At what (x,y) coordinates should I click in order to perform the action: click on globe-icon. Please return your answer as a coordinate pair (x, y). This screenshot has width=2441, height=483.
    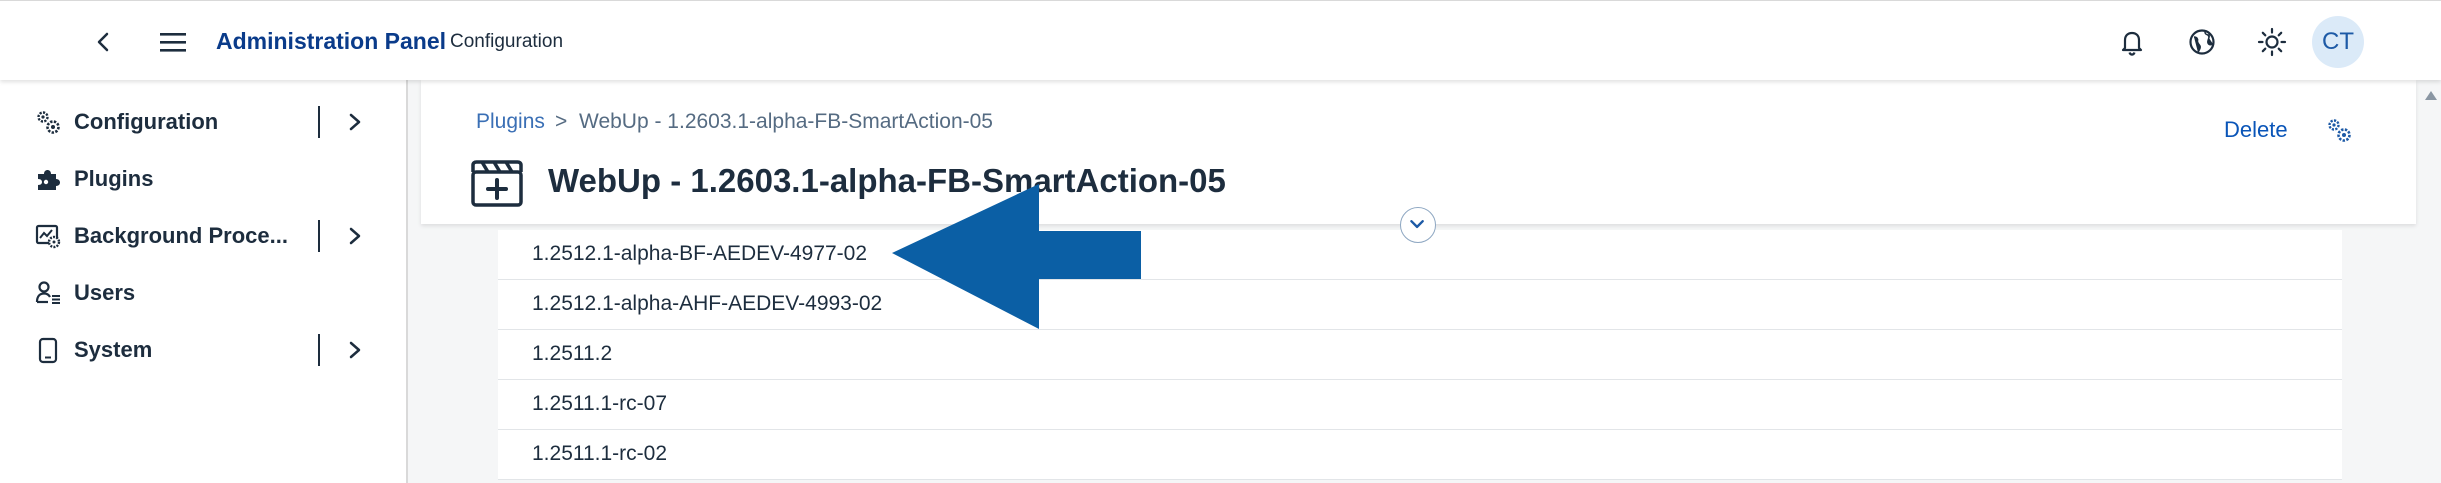
    Looking at the image, I should click on (2202, 42).